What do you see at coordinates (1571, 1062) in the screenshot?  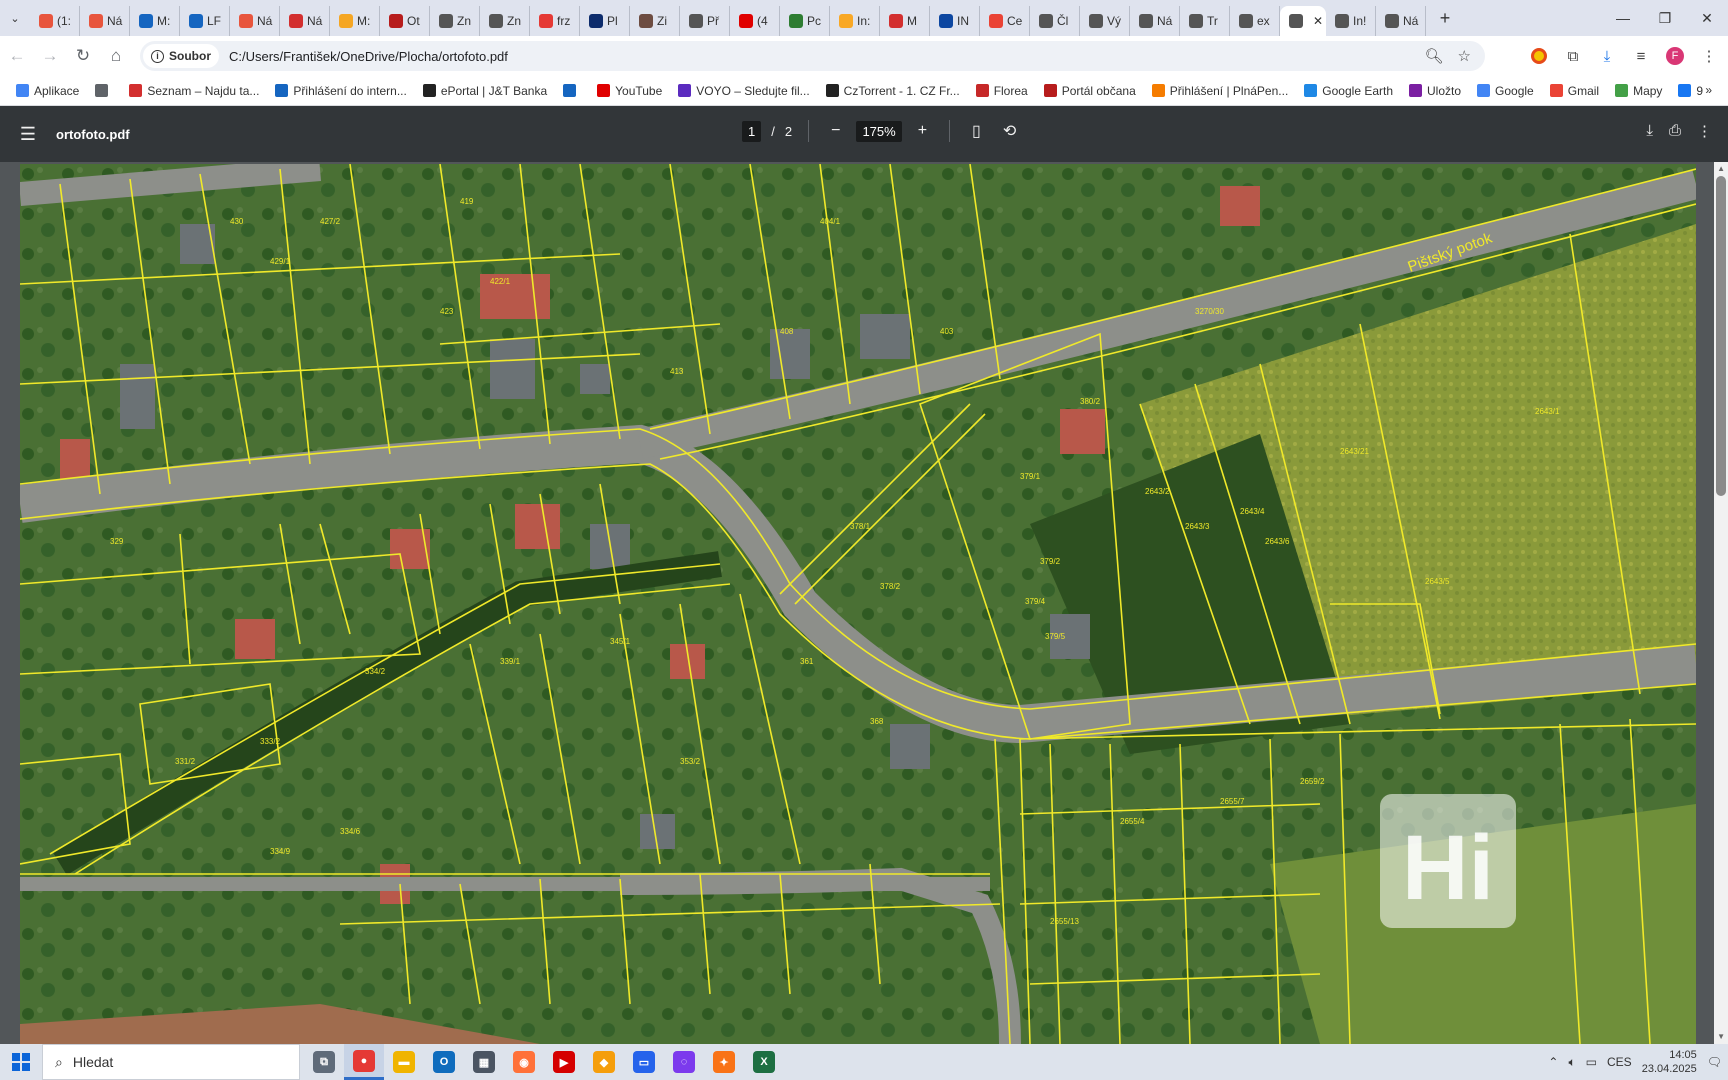 I see `volume-icon: 🔈︎` at bounding box center [1571, 1062].